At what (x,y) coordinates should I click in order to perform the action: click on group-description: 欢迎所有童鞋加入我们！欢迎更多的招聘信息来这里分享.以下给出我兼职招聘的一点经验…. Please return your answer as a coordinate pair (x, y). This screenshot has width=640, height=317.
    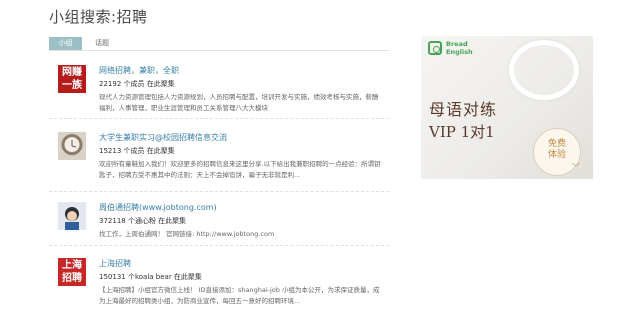
    Looking at the image, I should click on (240, 169).